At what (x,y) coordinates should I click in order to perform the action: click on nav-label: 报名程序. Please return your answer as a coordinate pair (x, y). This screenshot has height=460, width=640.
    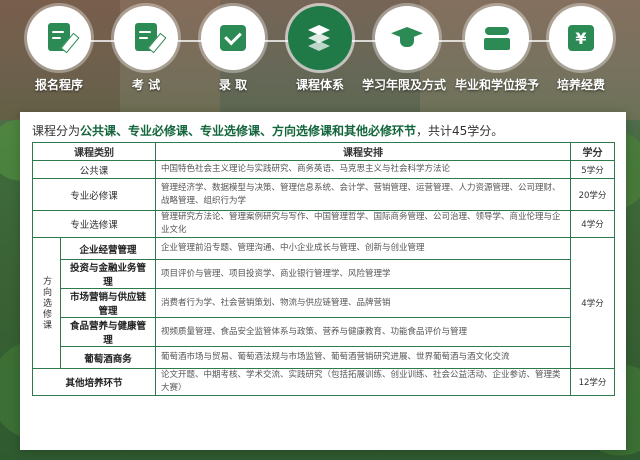
    Looking at the image, I should click on (58, 85).